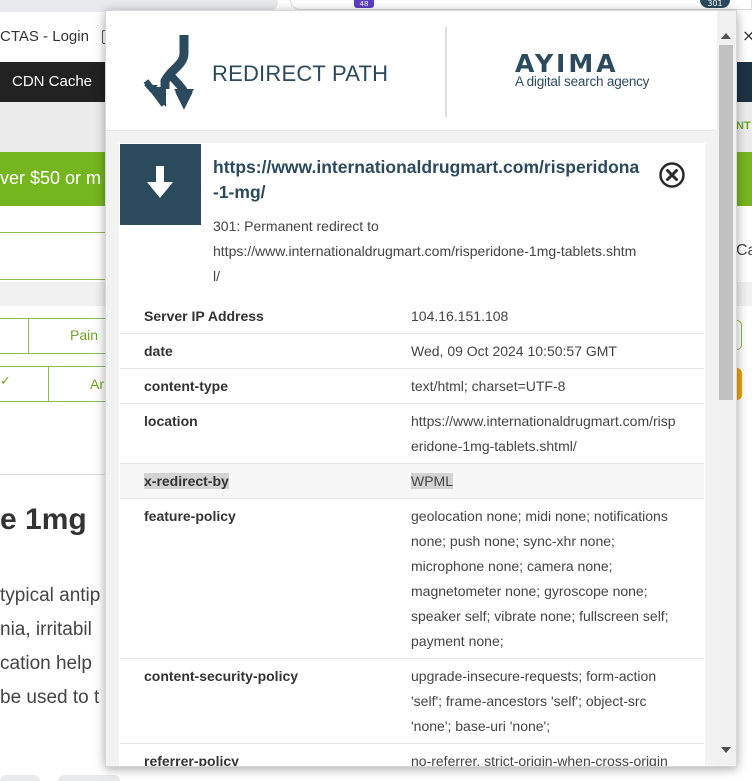  Describe the element at coordinates (364, 4) in the screenshot. I see `extension-badge: 48` at that location.